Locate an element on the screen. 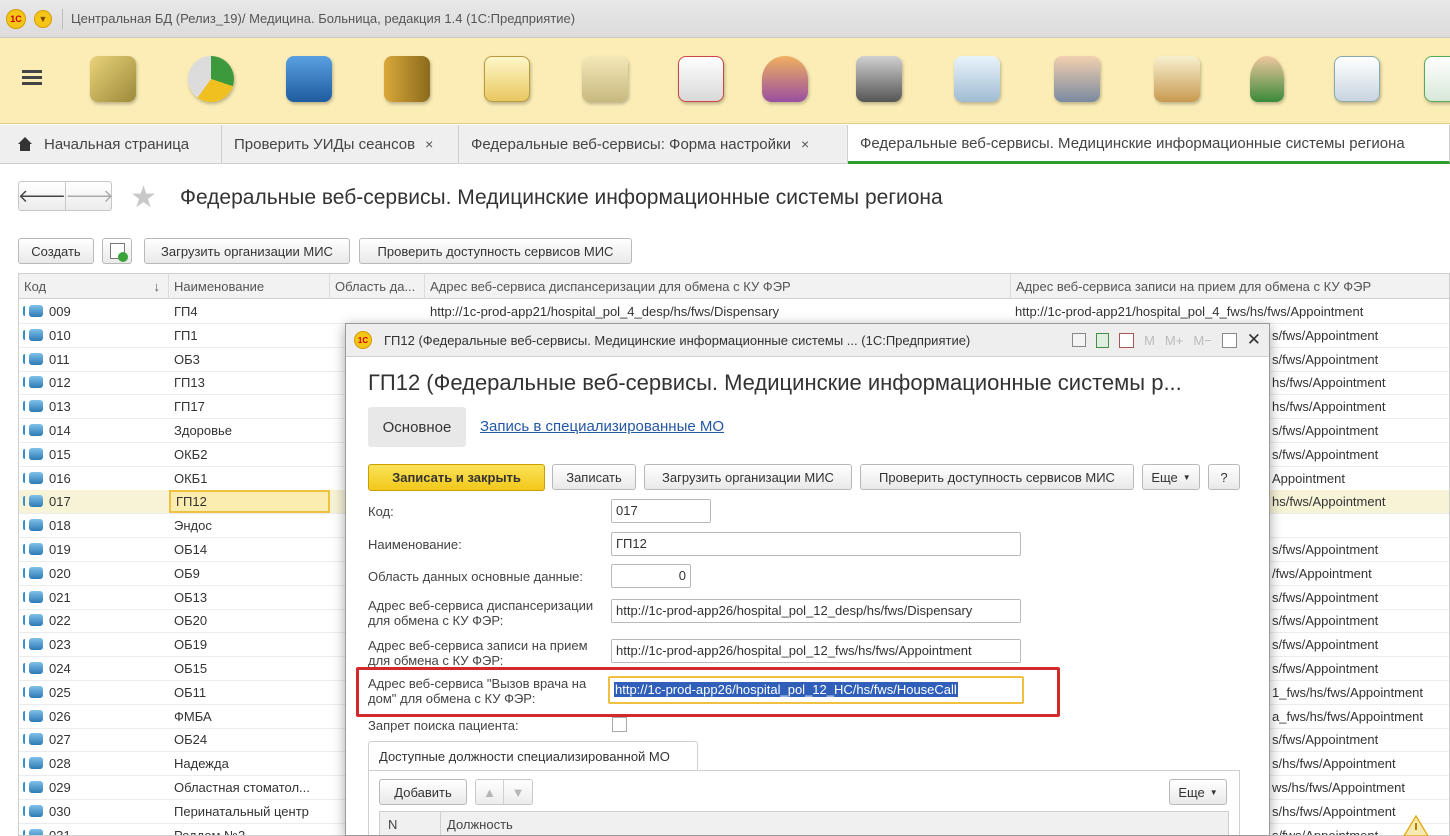 The image size is (1450, 836). tab-check-session-uids: Проверить УИДы сеансов × is located at coordinates (340, 144).